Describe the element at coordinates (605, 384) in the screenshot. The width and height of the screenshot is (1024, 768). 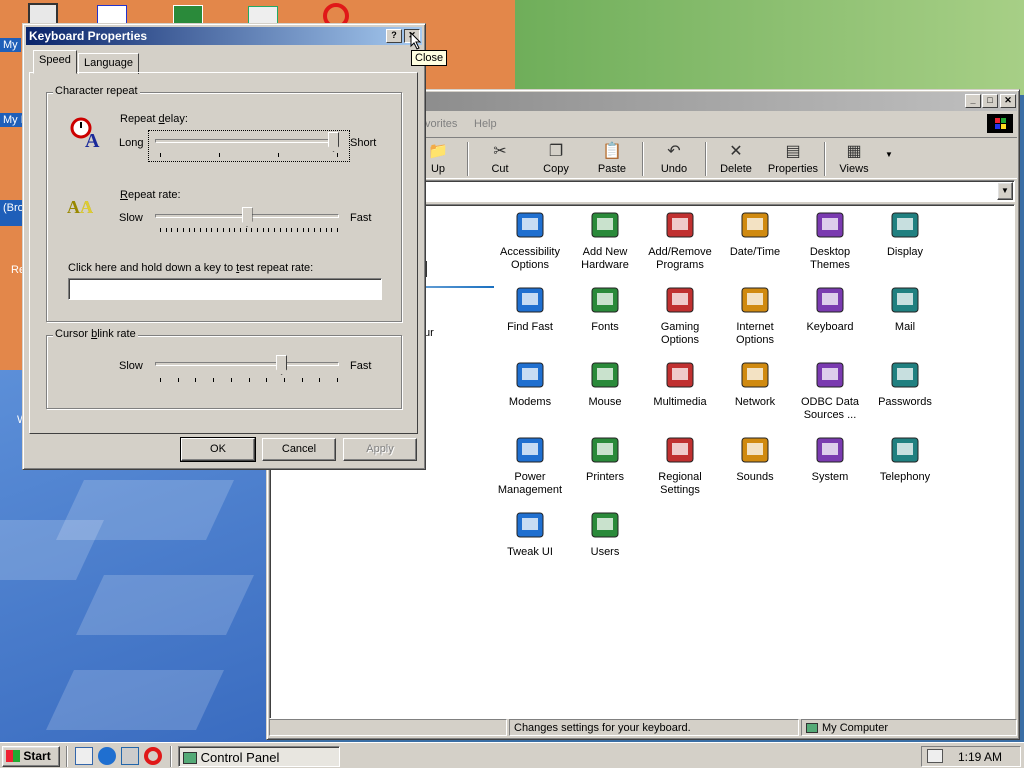
I see `cp-item-mouse: Mouse` at that location.